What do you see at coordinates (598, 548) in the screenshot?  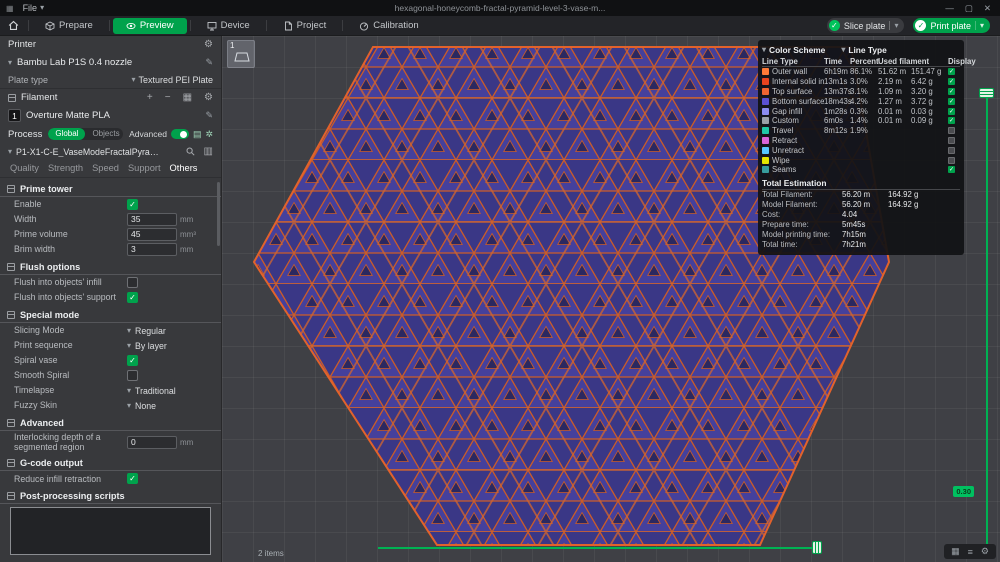 I see `move-slider-track` at bounding box center [598, 548].